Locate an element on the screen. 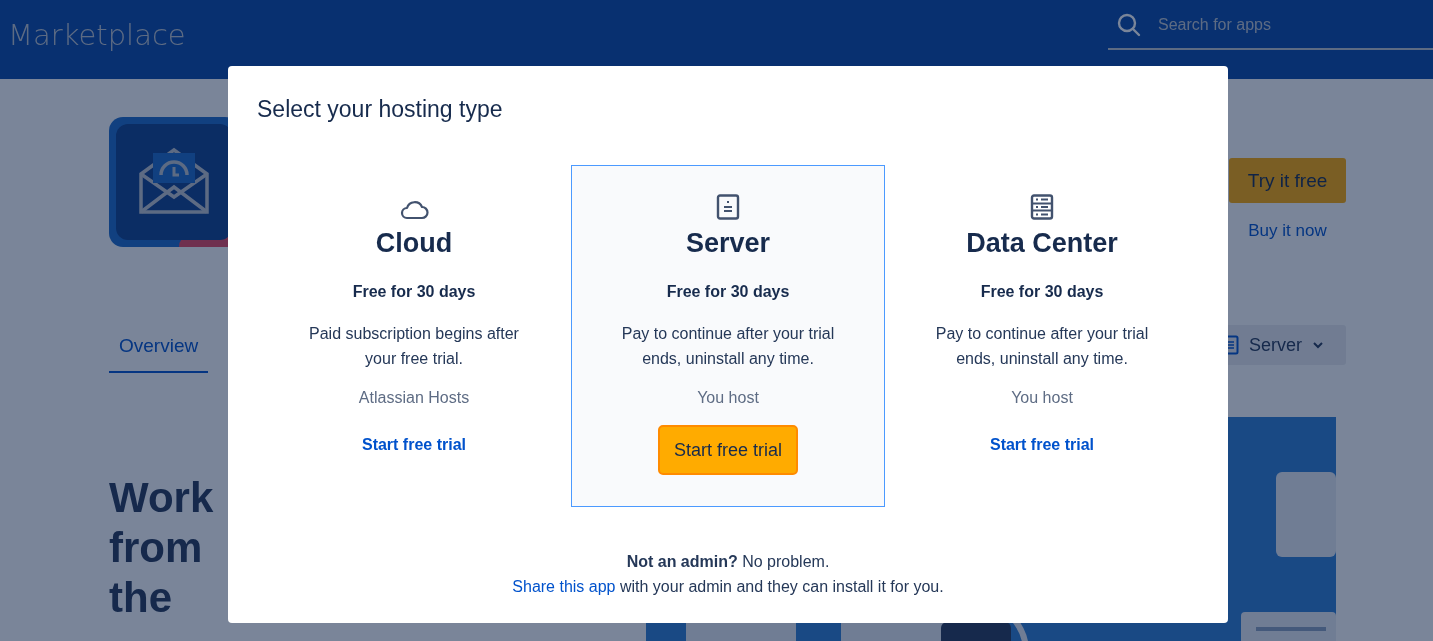 The height and width of the screenshot is (641, 1433). search-input: Search for apps is located at coordinates (1288, 24).